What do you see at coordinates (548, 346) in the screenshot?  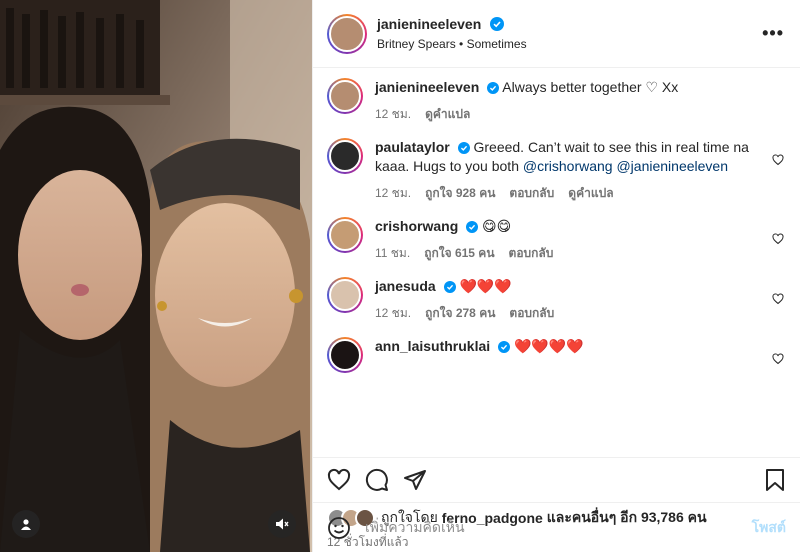 I see `comment-text: ❤️❤️❤️❤️` at bounding box center [548, 346].